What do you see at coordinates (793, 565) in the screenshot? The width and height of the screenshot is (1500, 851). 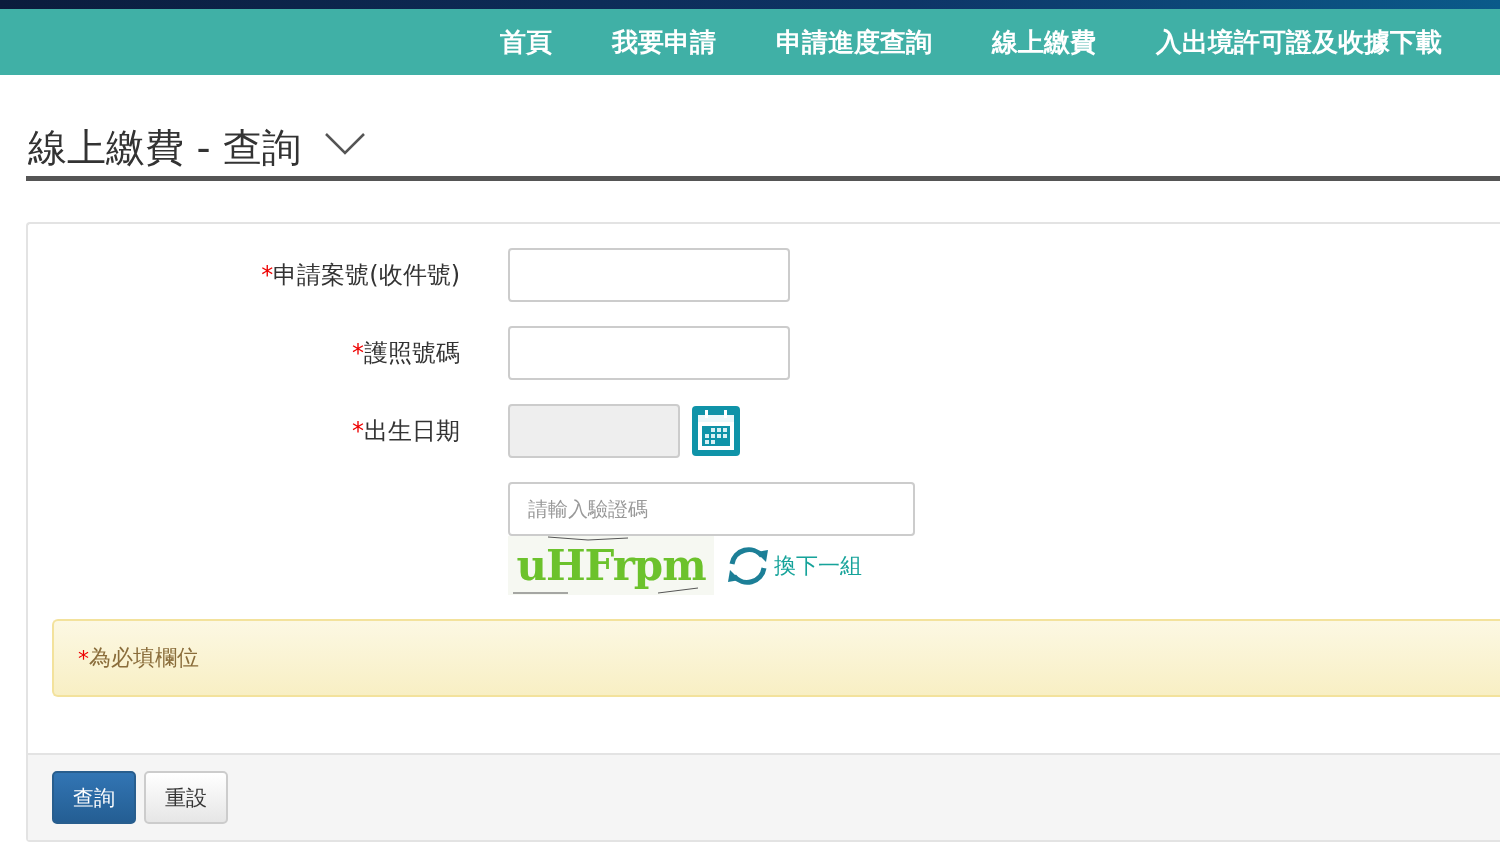 I see `refresh-link: 換下一組` at bounding box center [793, 565].